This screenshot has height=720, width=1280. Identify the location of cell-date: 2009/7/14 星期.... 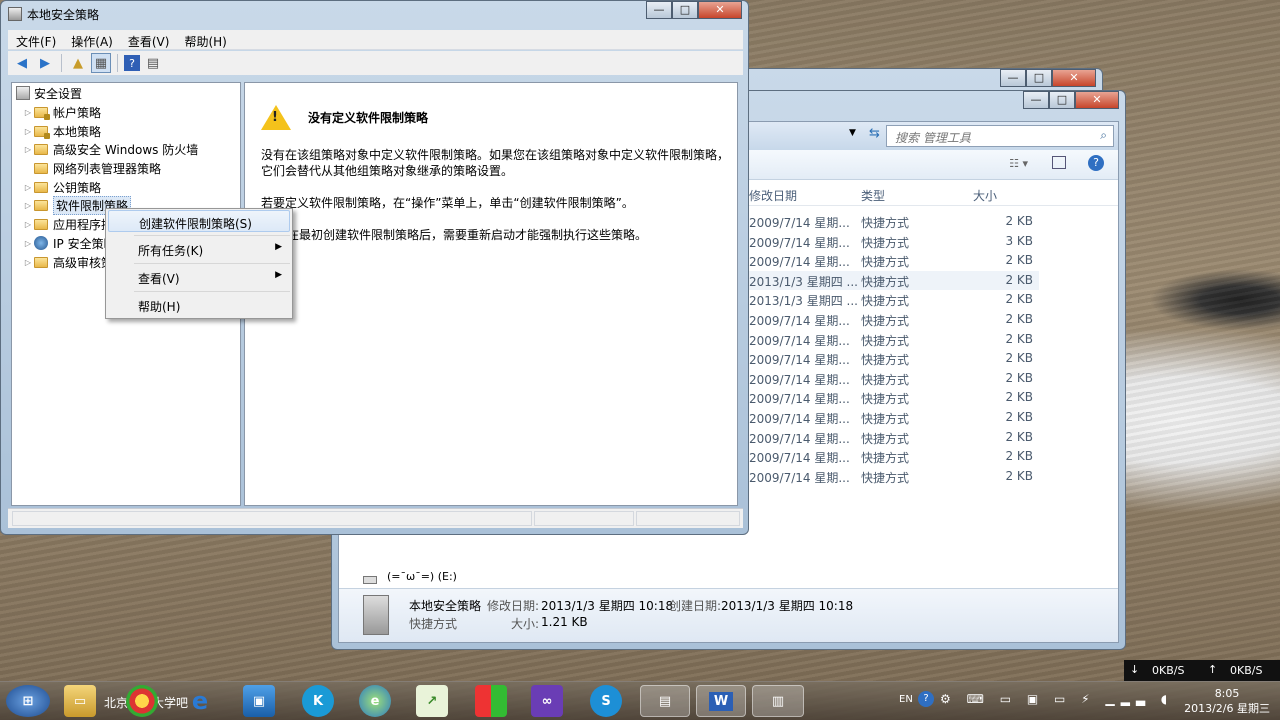
(799, 477).